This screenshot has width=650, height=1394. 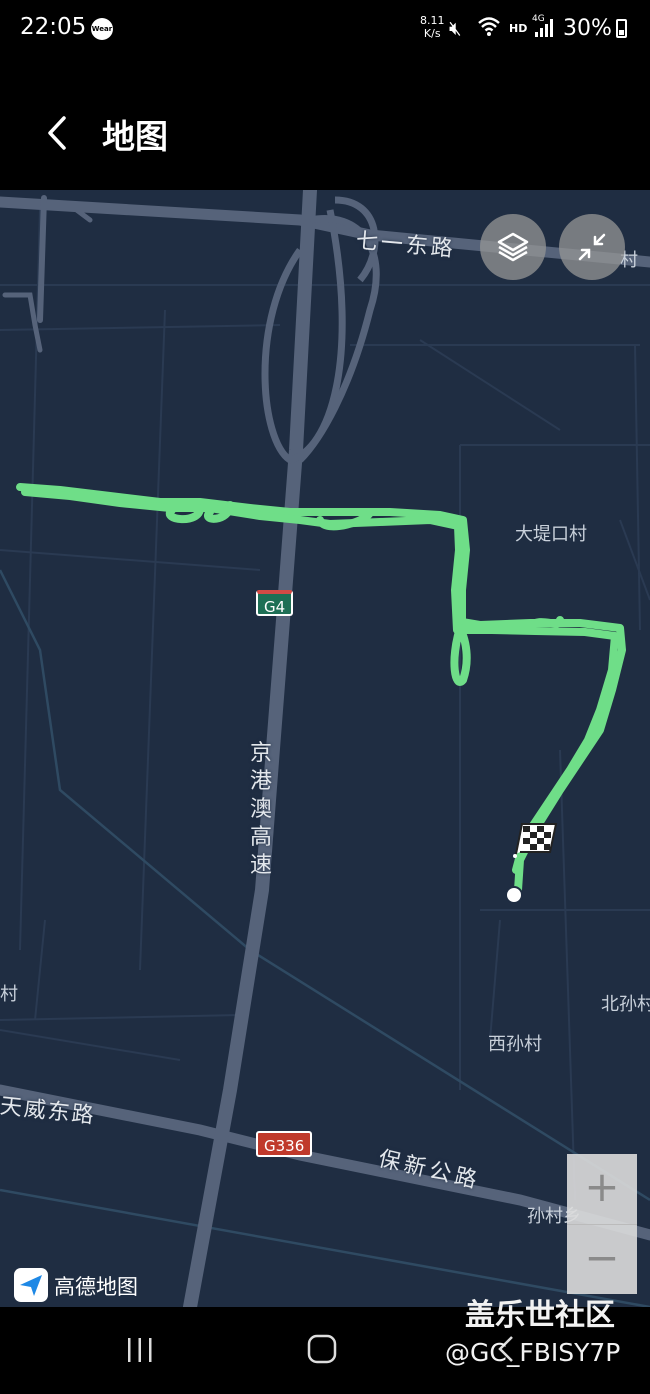 I want to click on village-label-left: 村, so click(x=9, y=994).